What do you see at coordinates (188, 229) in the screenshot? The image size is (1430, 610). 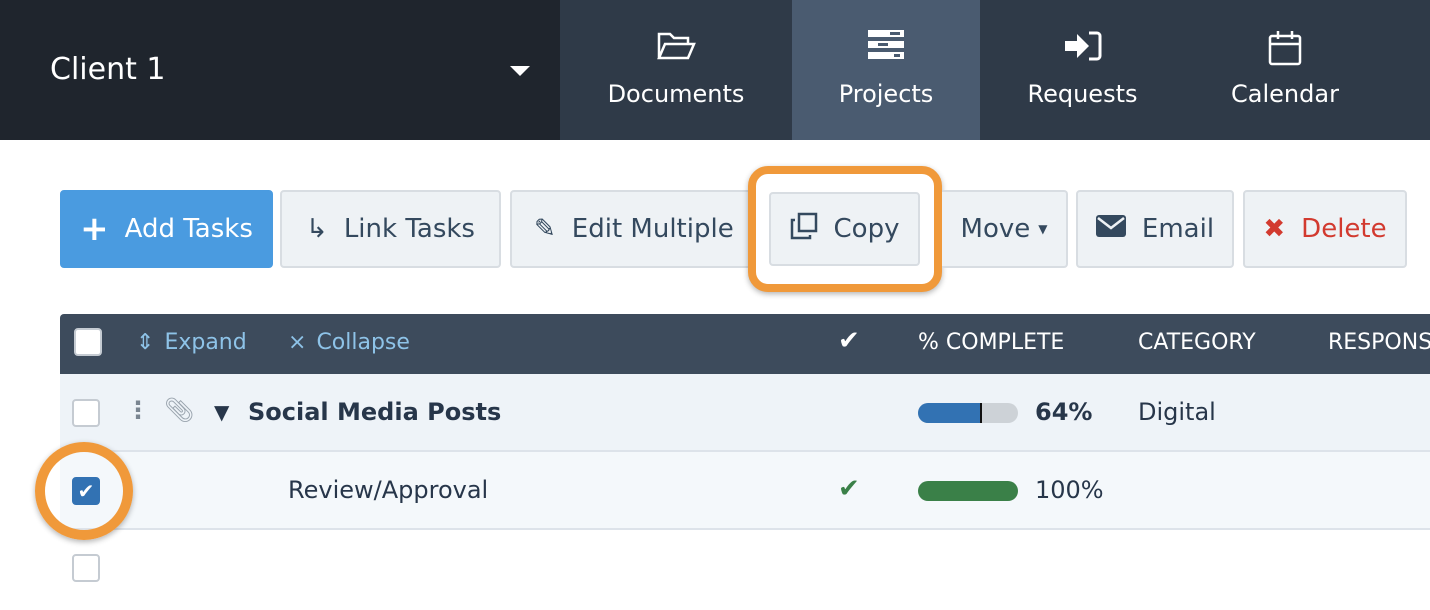 I see `add-tasks-label: Add Tasks` at bounding box center [188, 229].